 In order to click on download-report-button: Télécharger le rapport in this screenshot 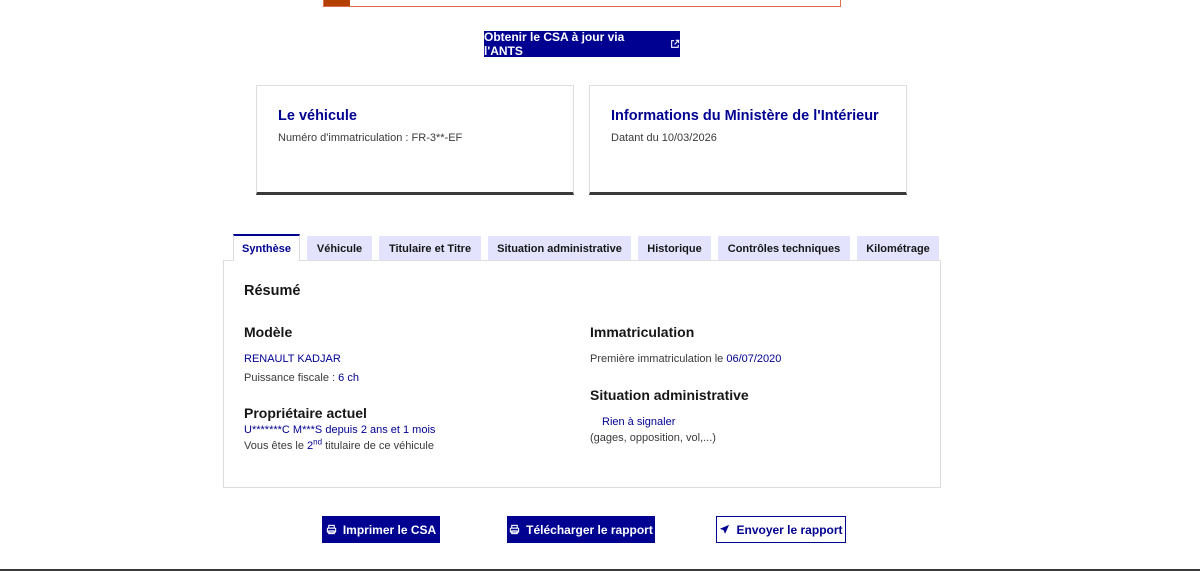, I will do `click(581, 529)`.